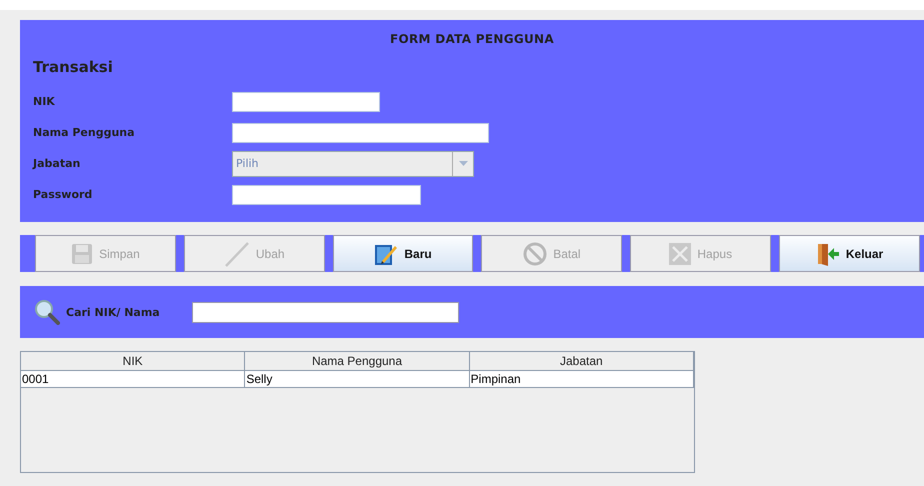 Image resolution: width=924 pixels, height=486 pixels. Describe the element at coordinates (357, 379) in the screenshot. I see `table-cell: Selly` at that location.